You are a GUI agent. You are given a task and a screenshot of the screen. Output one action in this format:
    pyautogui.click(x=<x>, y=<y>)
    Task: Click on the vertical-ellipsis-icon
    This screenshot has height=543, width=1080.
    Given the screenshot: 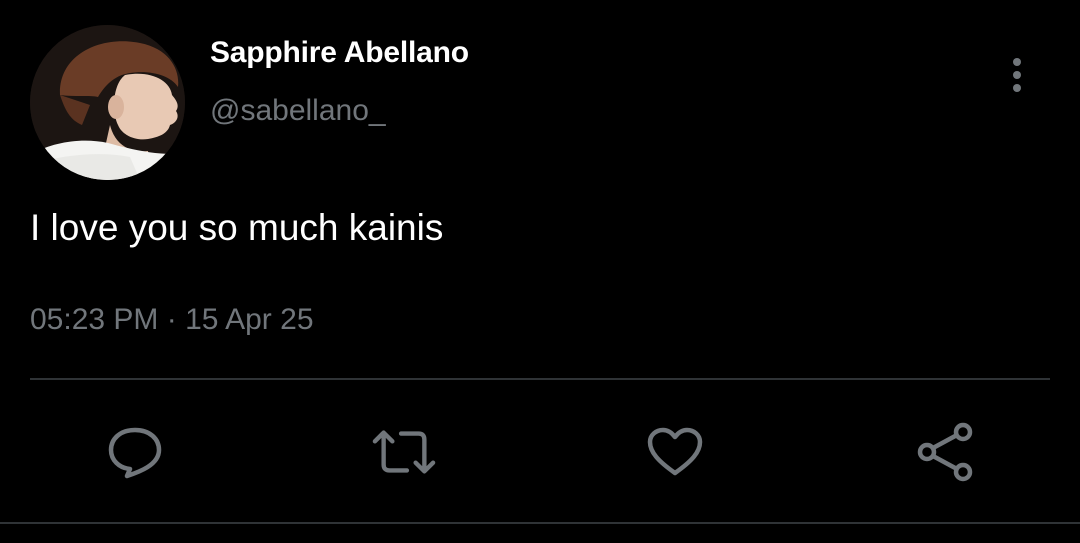 What is the action you would take?
    pyautogui.click(x=1017, y=75)
    